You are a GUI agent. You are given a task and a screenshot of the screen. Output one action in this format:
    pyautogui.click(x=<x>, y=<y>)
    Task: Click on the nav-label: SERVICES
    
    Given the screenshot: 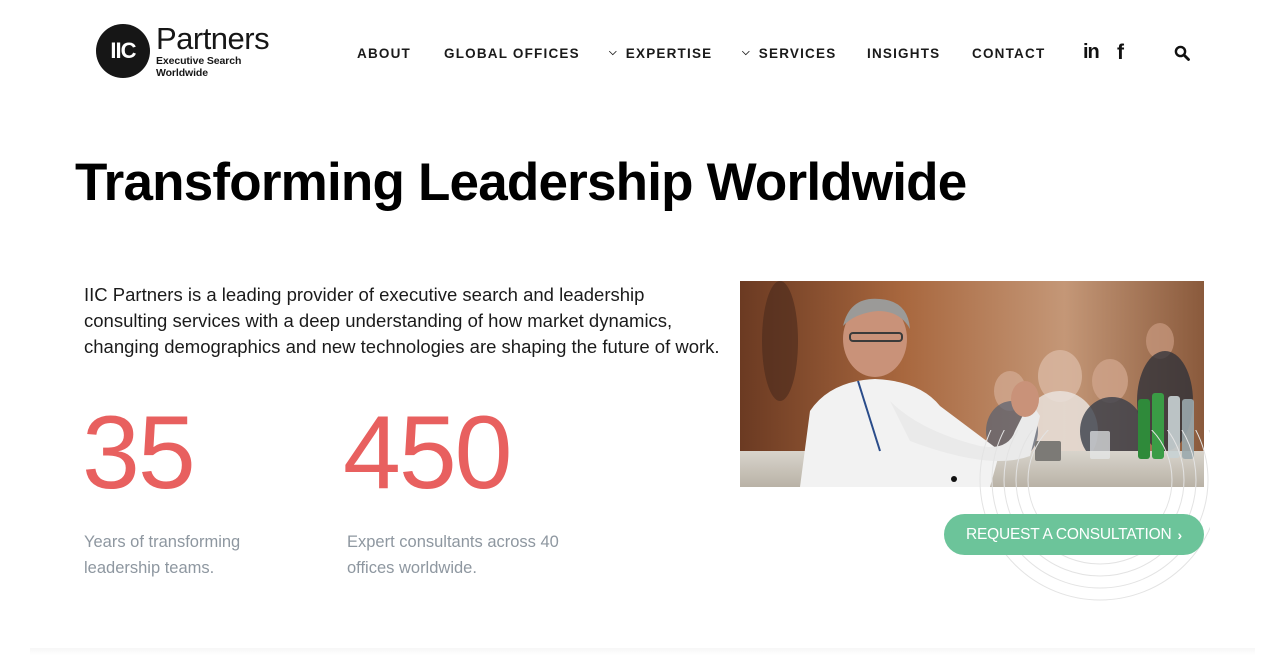 What is the action you would take?
    pyautogui.click(x=797, y=53)
    